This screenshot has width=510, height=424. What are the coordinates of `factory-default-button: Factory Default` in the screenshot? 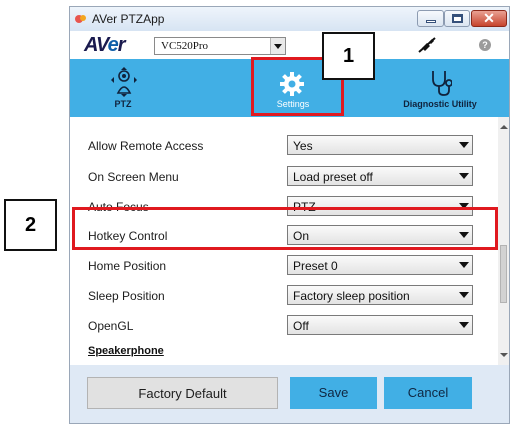 It's located at (182, 393).